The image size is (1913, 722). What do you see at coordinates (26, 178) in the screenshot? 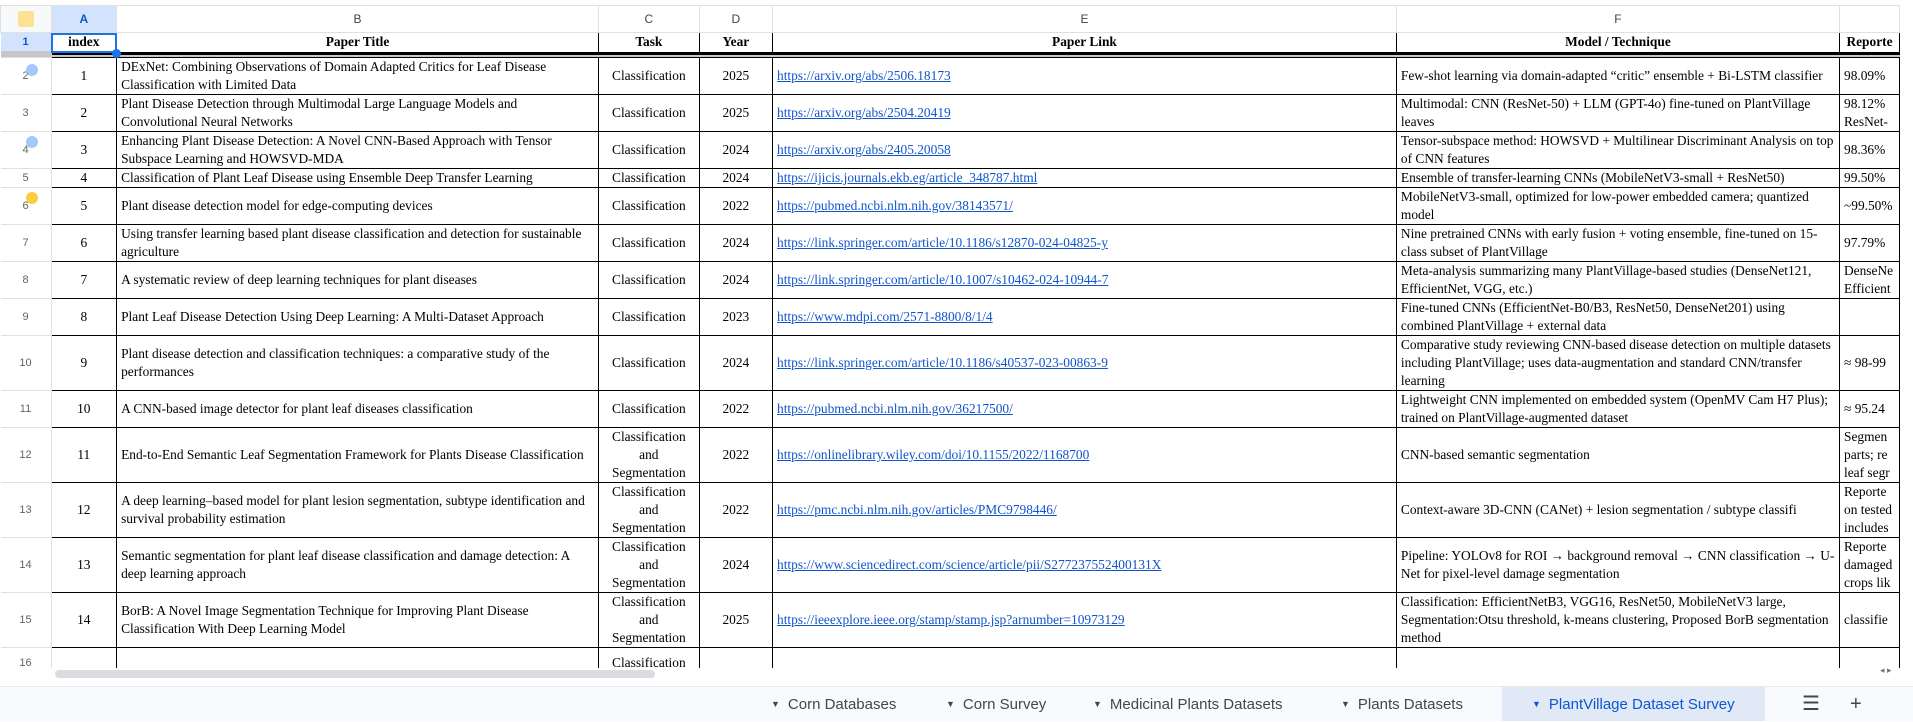
I see `row-number: 5` at bounding box center [26, 178].